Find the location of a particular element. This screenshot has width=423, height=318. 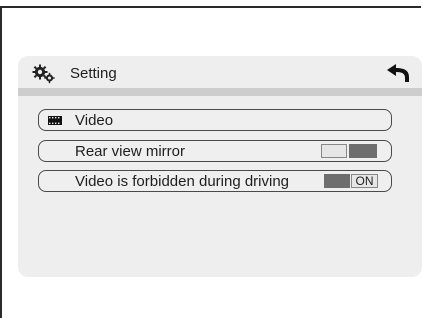

rear-view-mirror-item: Rear view mirror is located at coordinates (215, 151).